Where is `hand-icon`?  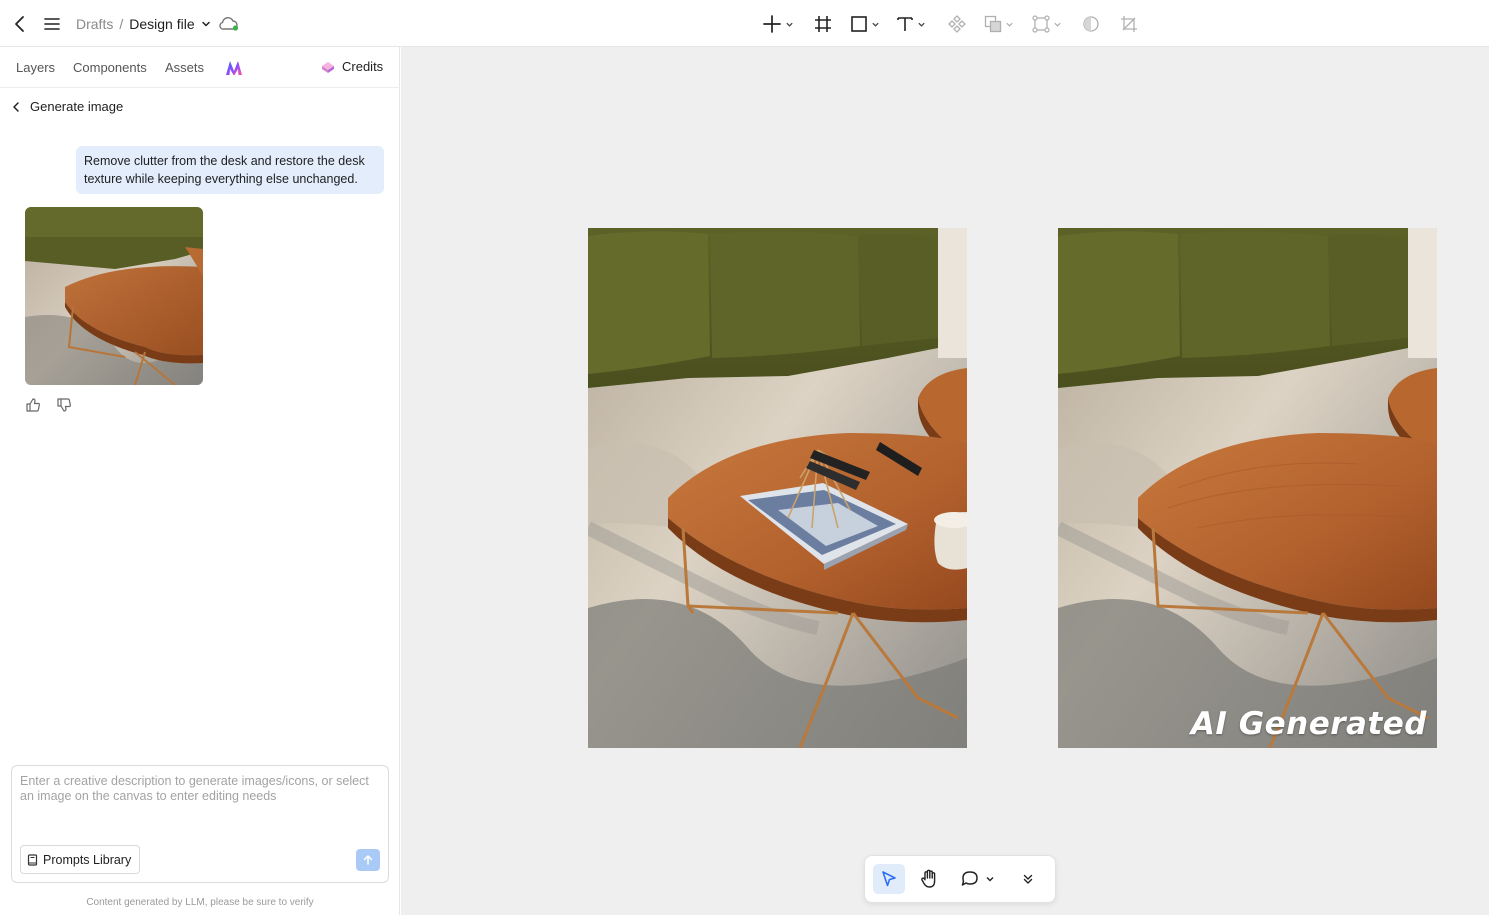
hand-icon is located at coordinates (928, 878).